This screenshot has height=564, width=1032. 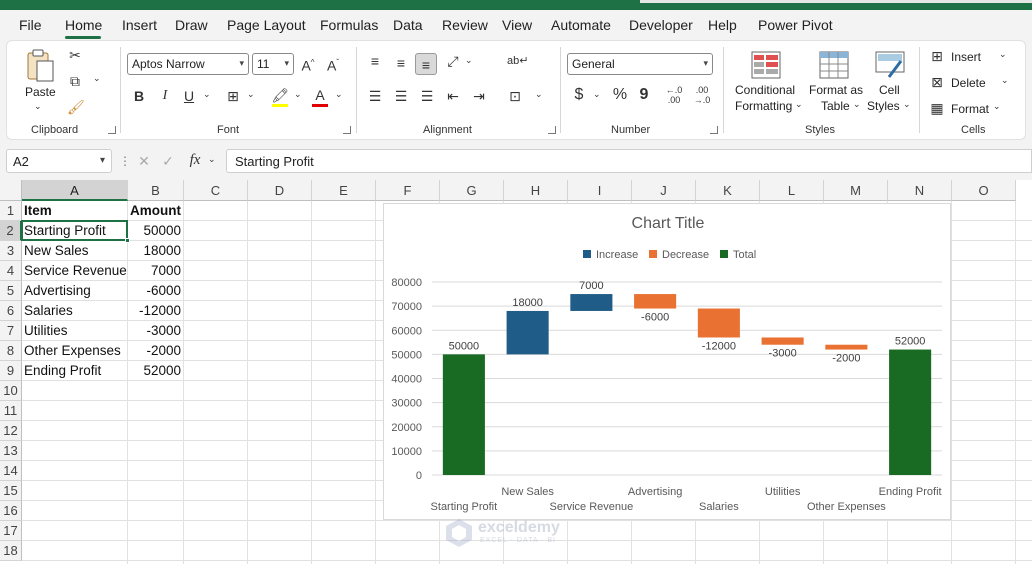 What do you see at coordinates (664, 190) in the screenshot?
I see `column-header-j: J` at bounding box center [664, 190].